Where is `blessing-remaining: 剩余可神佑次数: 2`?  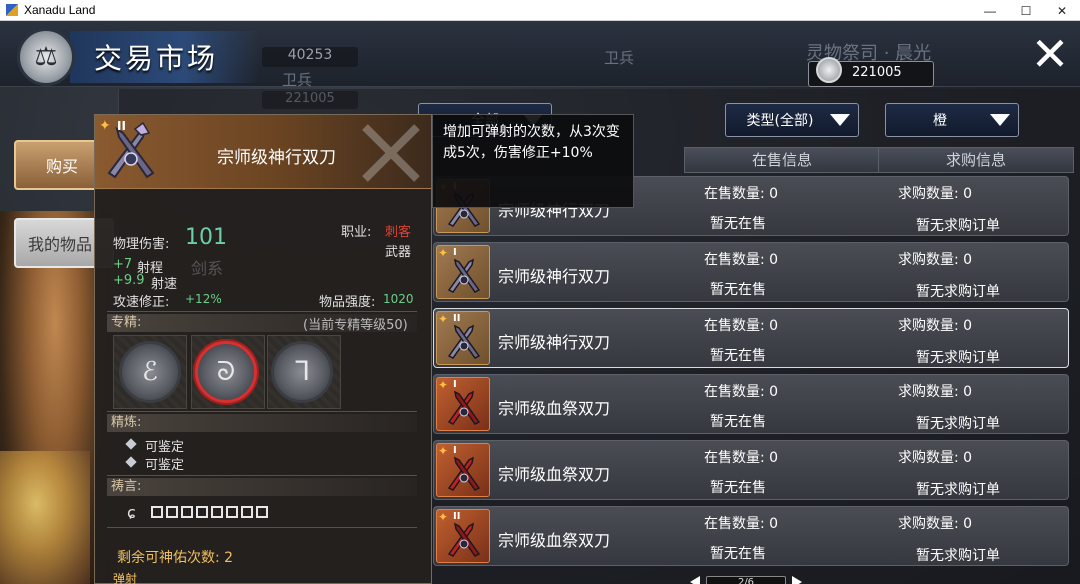
blessing-remaining: 剩余可神佑次数: 2 is located at coordinates (175, 558).